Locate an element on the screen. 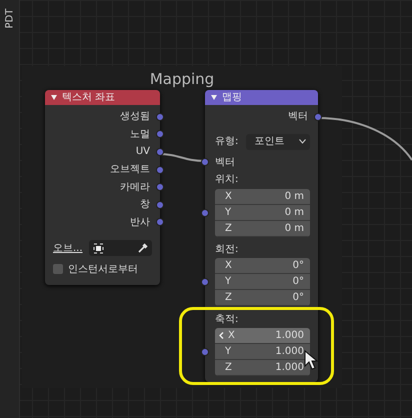 The image size is (412, 418). socket-label: 카메라 is located at coordinates (135, 187).